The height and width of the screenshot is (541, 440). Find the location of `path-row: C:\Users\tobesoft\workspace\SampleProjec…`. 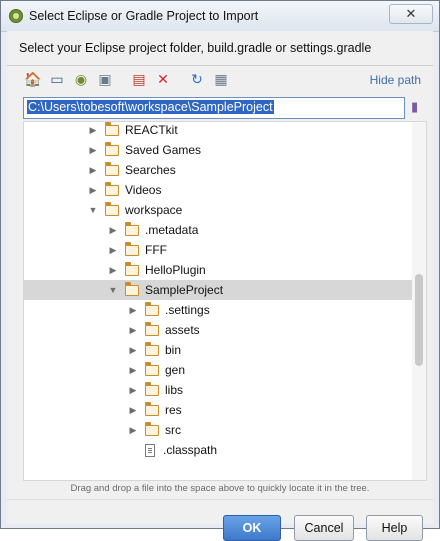

path-row: C:\Users\tobesoft\workspace\SampleProjec… is located at coordinates (221, 108).